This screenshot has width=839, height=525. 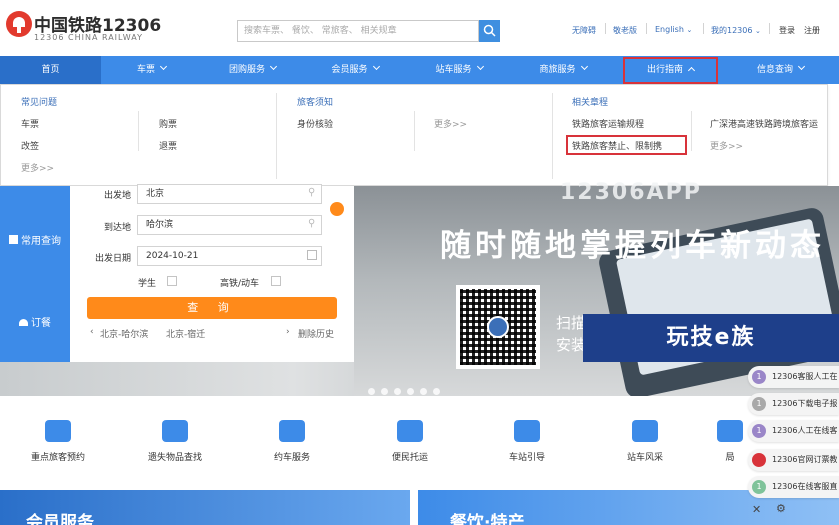 What do you see at coordinates (358, 31) in the screenshot?
I see `search-input: 搜索车票、 餐饮、 常旅客、 相关规章` at bounding box center [358, 31].